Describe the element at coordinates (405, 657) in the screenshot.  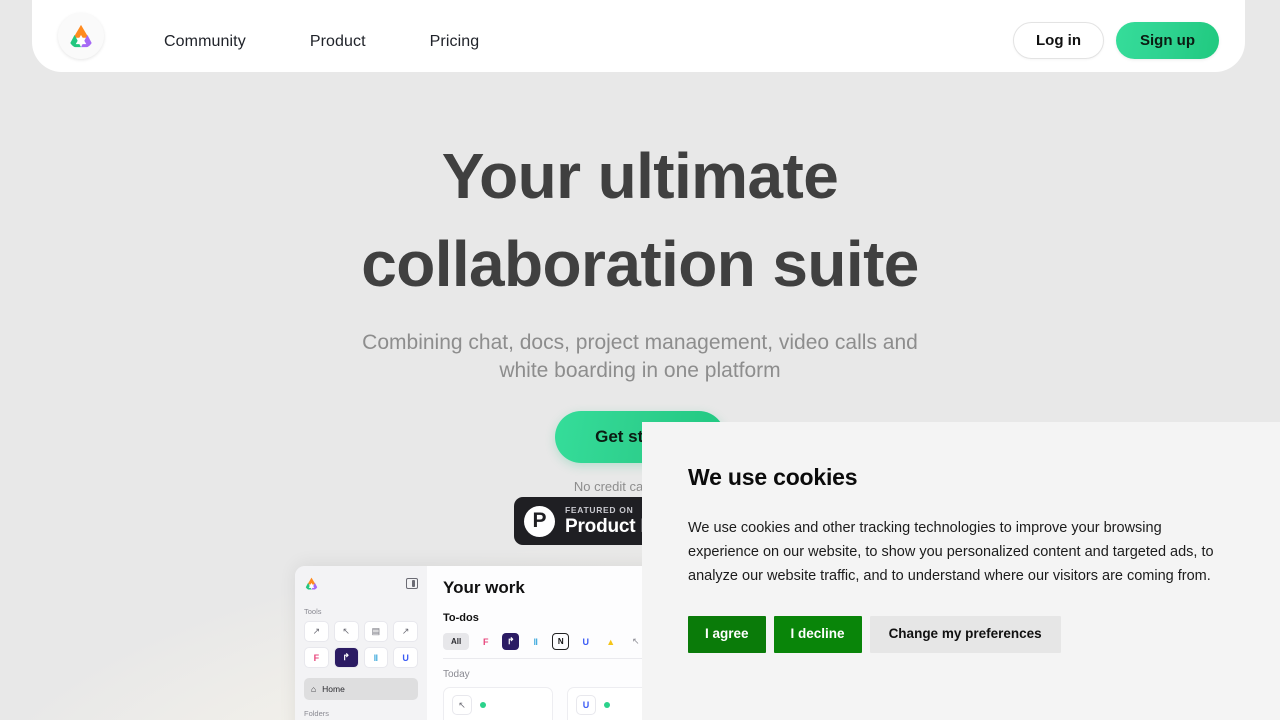
I see `tool-usersnap-icon: U` at that location.